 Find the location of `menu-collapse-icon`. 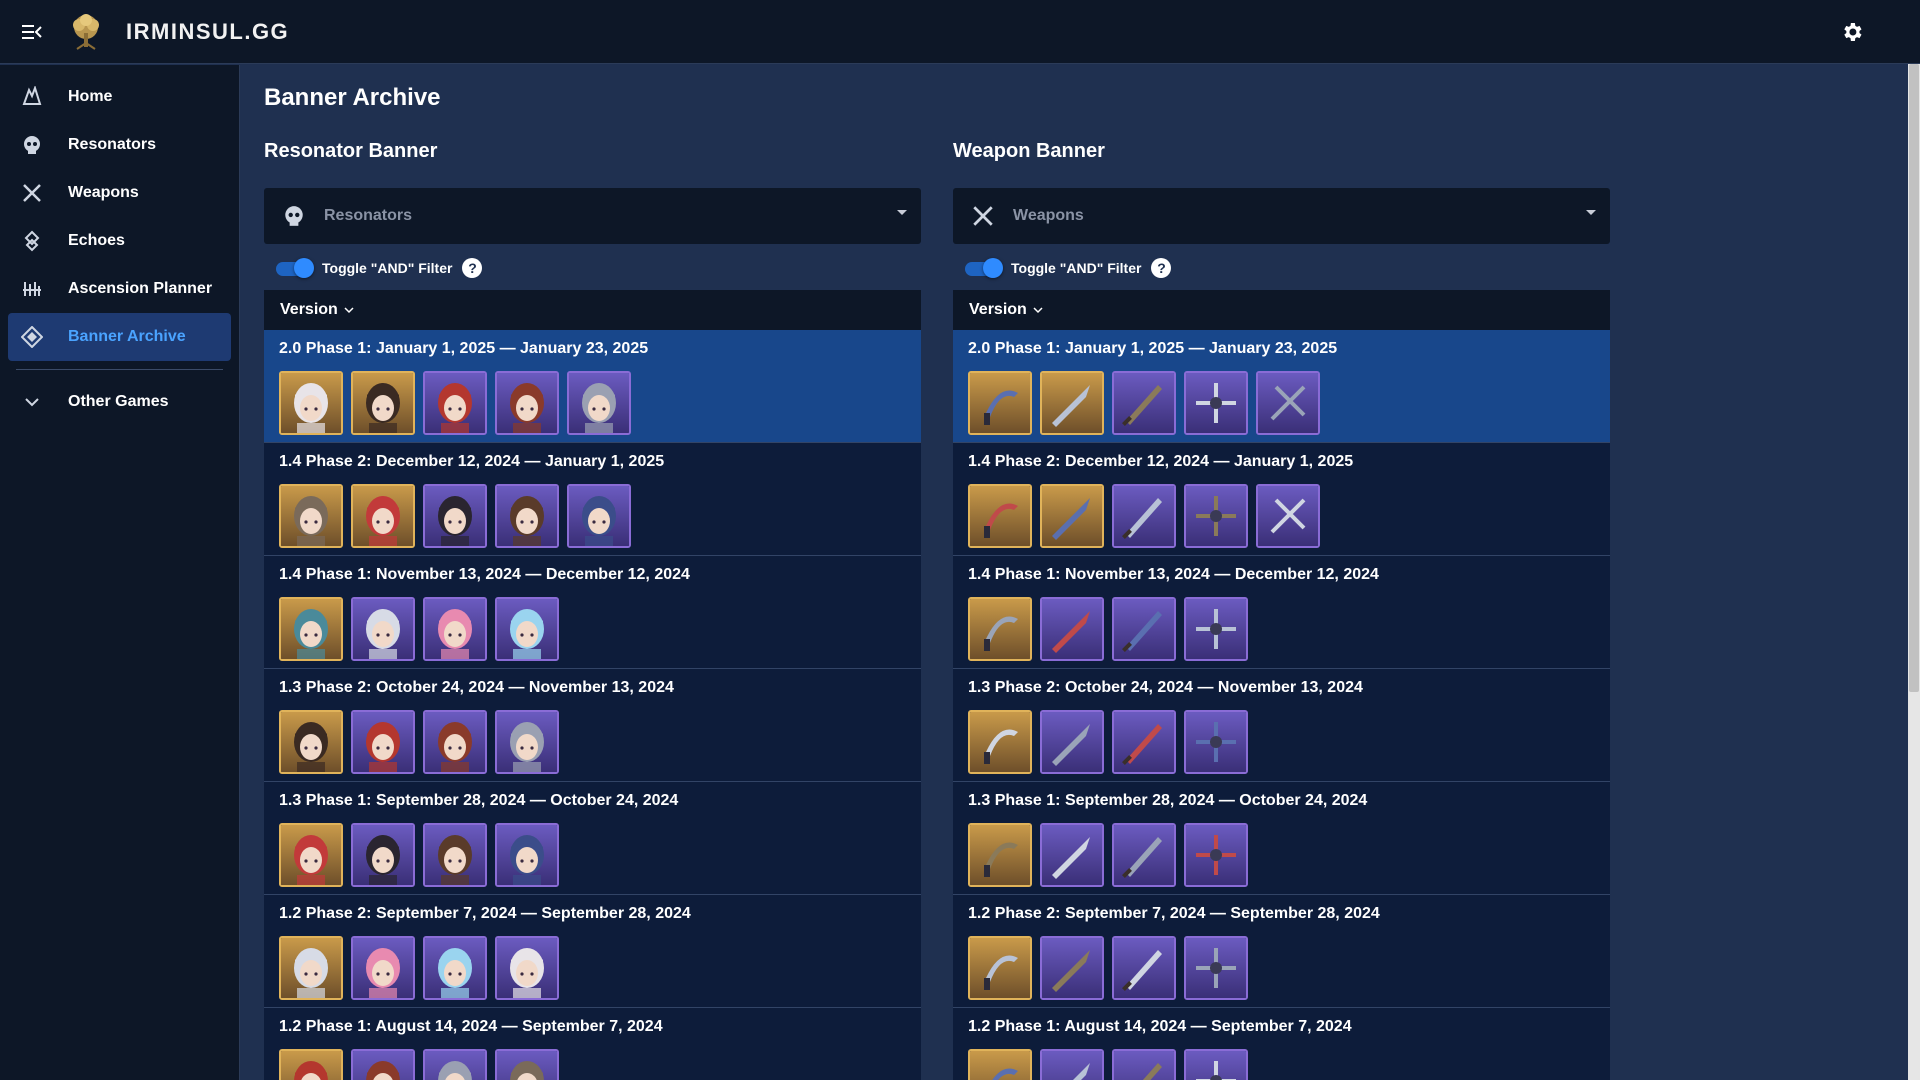

menu-collapse-icon is located at coordinates (32, 32).